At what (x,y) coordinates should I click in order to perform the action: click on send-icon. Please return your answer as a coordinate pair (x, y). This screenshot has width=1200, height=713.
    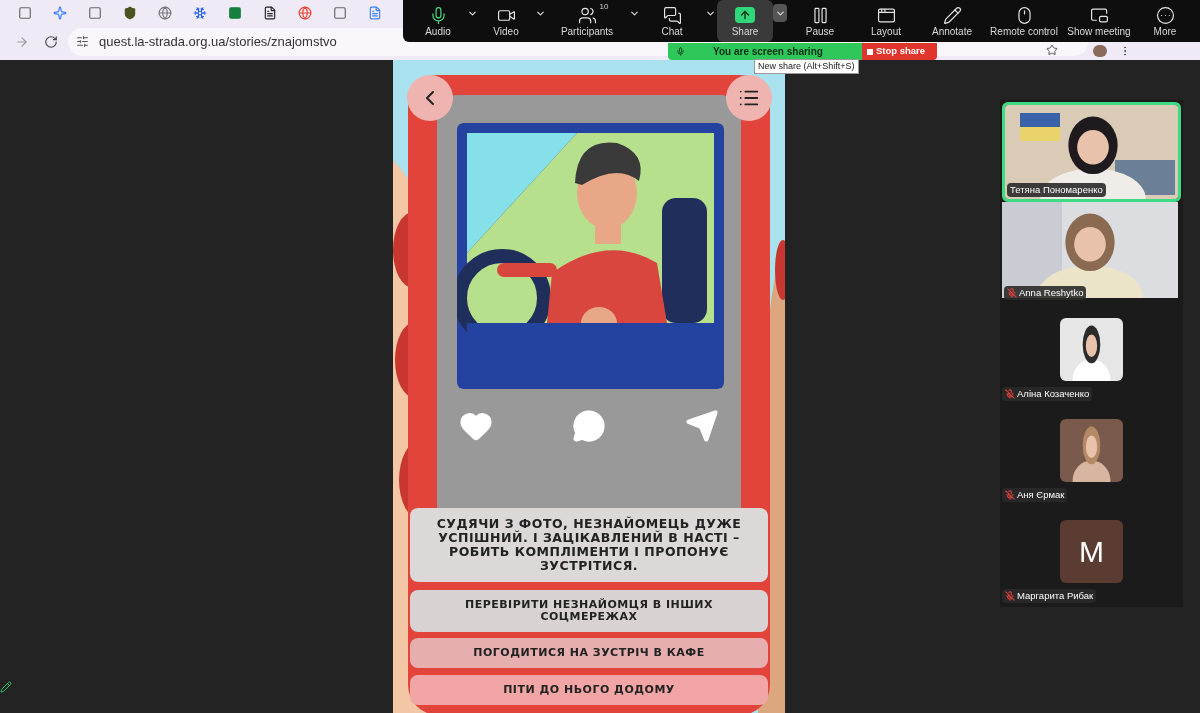
    Looking at the image, I should click on (702, 426).